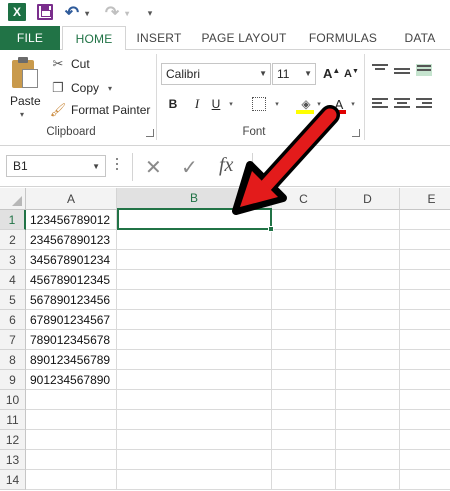 This screenshot has height=491, width=450. What do you see at coordinates (304, 220) in the screenshot?
I see `cell-c1` at bounding box center [304, 220].